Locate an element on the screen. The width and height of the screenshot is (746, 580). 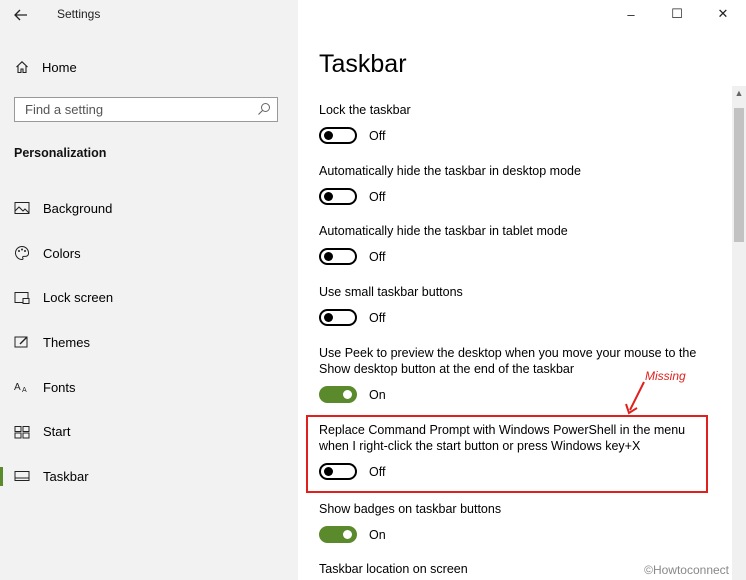
brush-icon is located at coordinates (22, 342).